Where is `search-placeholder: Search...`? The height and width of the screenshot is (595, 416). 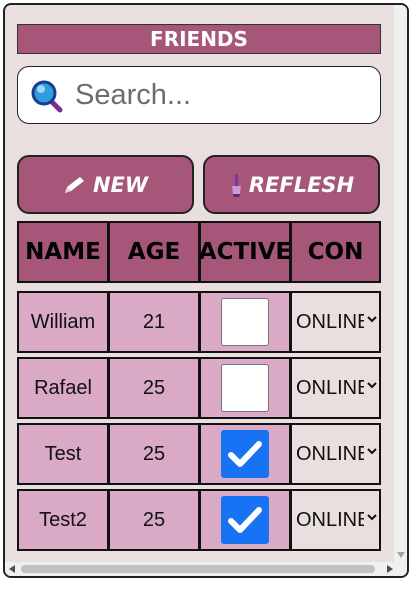
search-placeholder: Search... is located at coordinates (133, 95).